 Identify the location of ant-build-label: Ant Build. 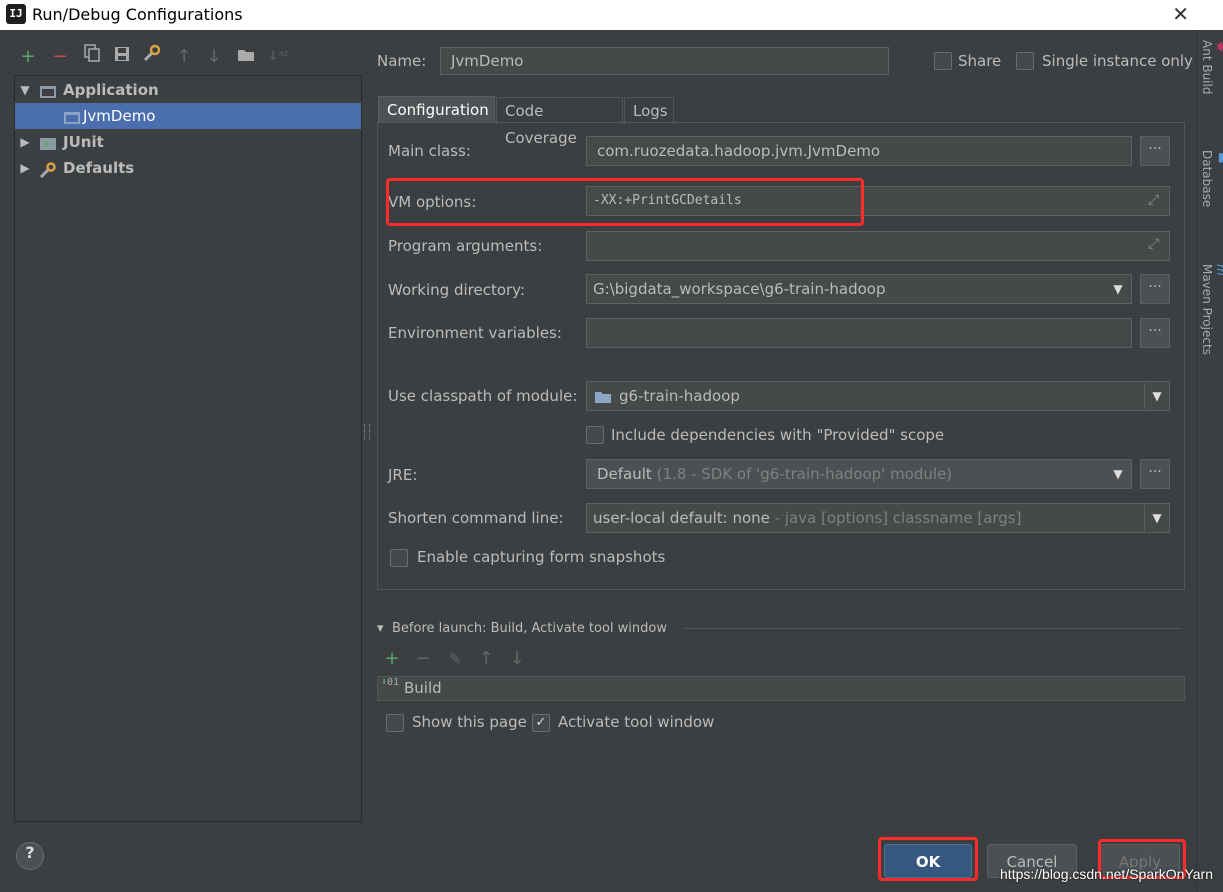
(1207, 67).